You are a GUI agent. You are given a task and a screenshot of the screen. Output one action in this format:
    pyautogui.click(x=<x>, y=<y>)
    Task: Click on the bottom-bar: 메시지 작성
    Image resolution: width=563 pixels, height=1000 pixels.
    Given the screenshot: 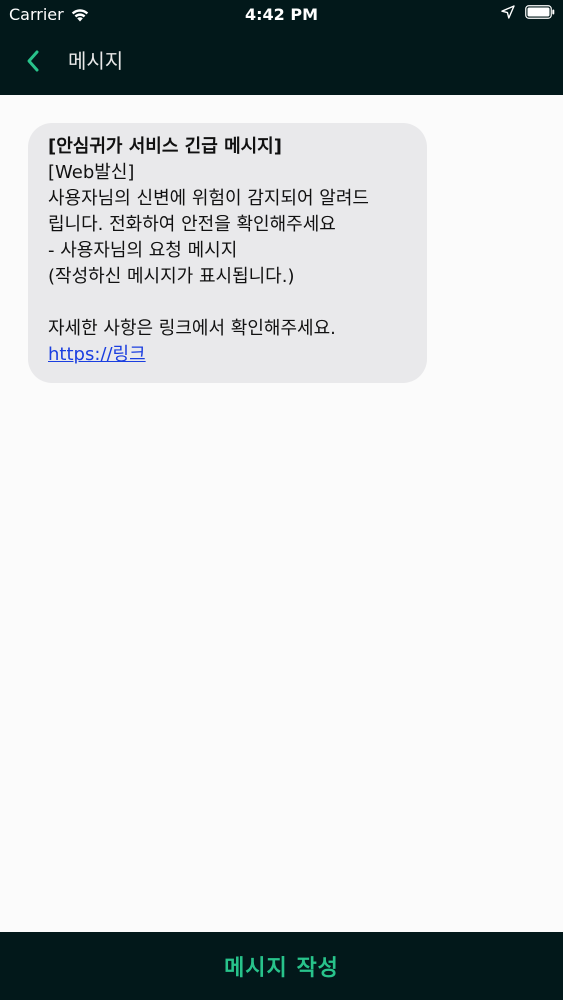 What is the action you would take?
    pyautogui.click(x=281, y=966)
    